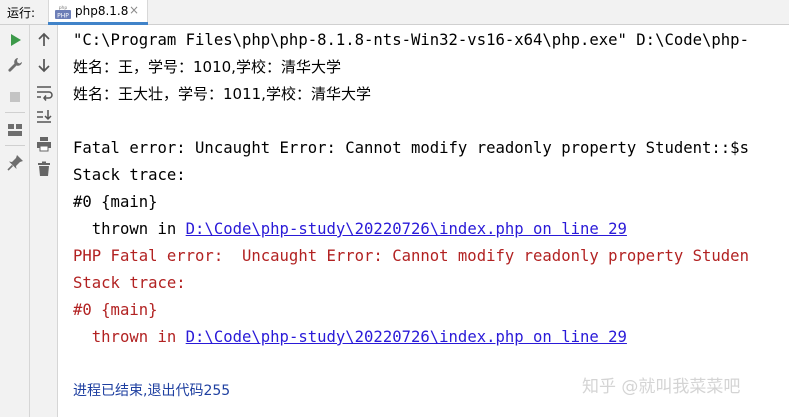  I want to click on process-exit-message: 进程已结束,退出代码255, so click(152, 391).